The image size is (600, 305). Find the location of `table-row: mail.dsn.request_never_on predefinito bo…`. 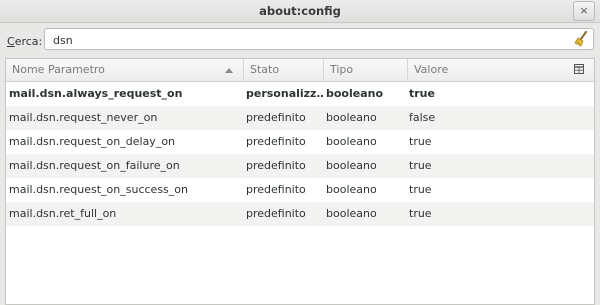

table-row: mail.dsn.request_never_on predefinito bo… is located at coordinates (300, 118).